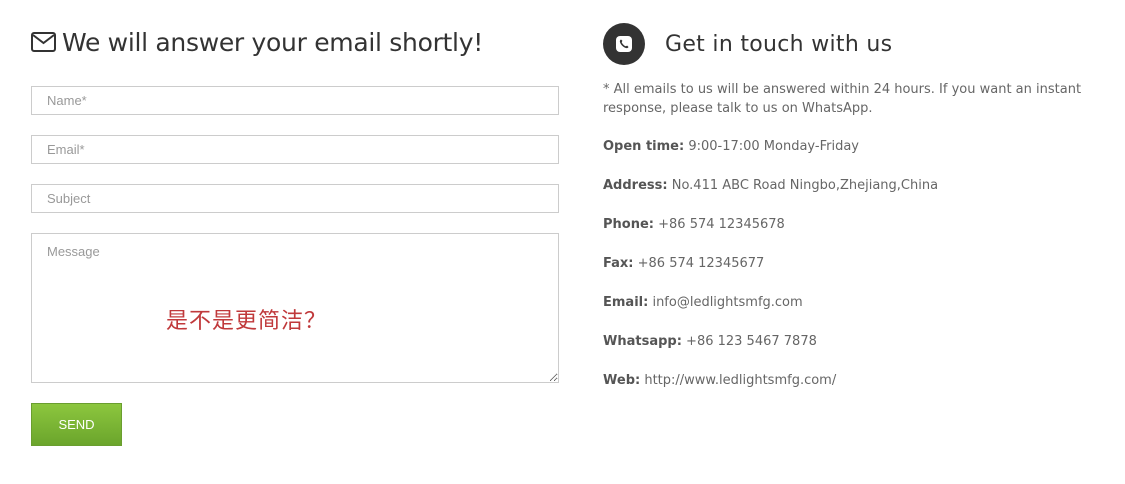 The height and width of the screenshot is (484, 1125). What do you see at coordinates (626, 302) in the screenshot?
I see `info-label: Email:` at bounding box center [626, 302].